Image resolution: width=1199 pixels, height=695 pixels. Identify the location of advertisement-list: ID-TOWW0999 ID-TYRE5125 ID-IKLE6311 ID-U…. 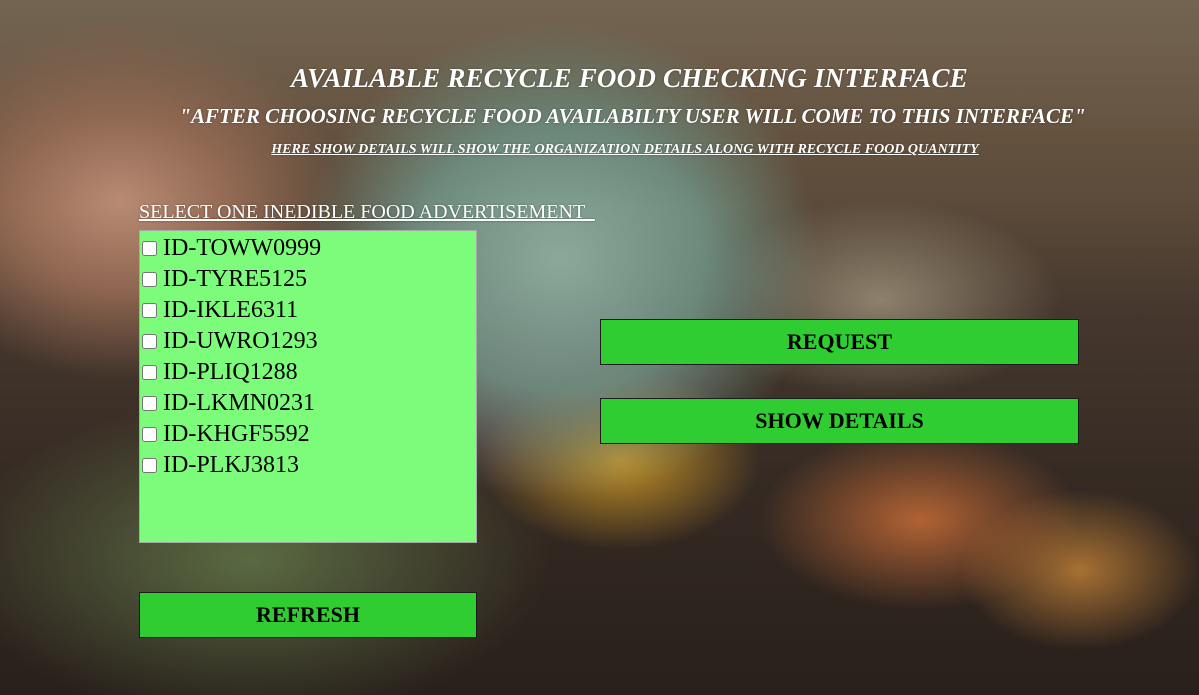
(308, 386).